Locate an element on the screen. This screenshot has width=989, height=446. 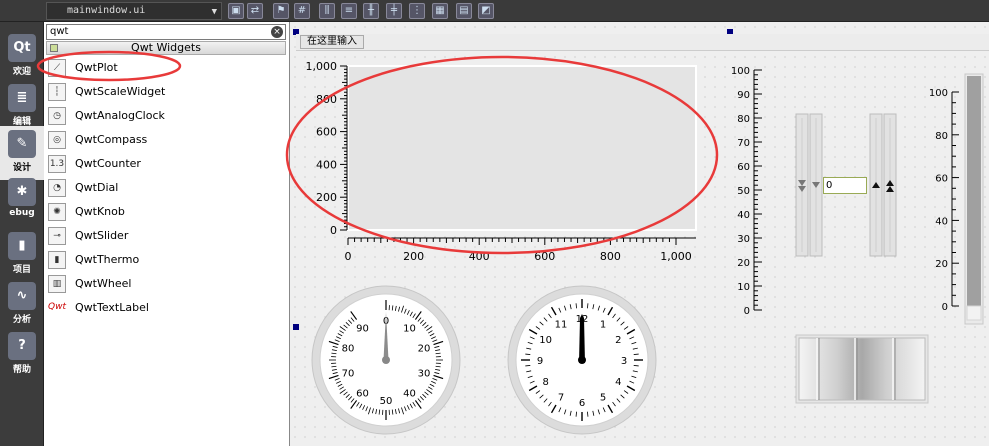
open-file-combo: mainwindow.ui ▼ is located at coordinates (134, 11).